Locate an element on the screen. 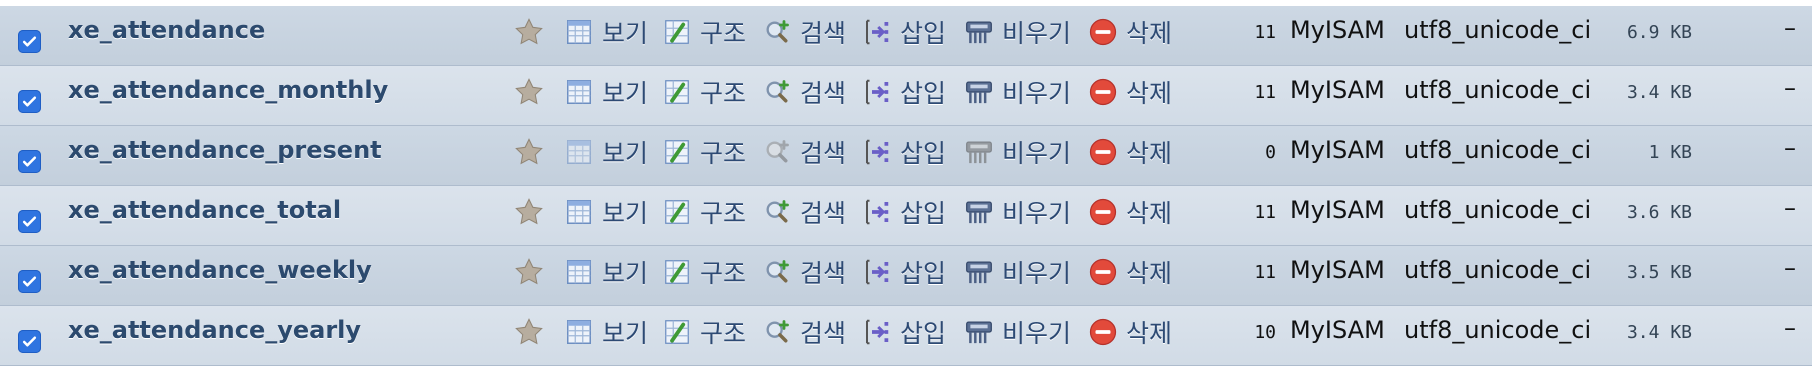 This screenshot has height=372, width=1812. search-icon is located at coordinates (777, 332).